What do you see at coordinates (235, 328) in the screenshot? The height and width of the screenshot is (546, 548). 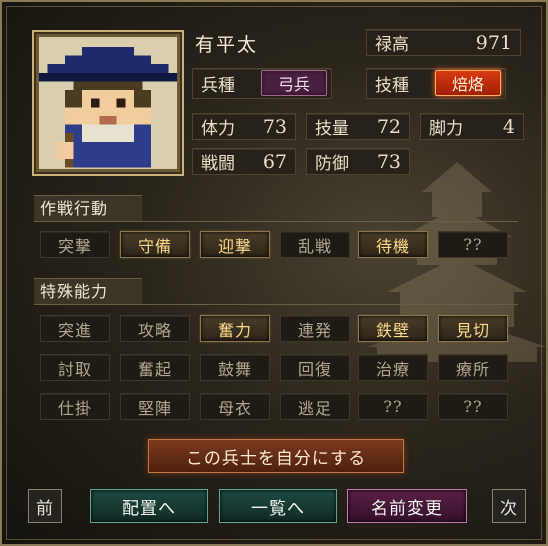 I see `ability-button: 奮力` at bounding box center [235, 328].